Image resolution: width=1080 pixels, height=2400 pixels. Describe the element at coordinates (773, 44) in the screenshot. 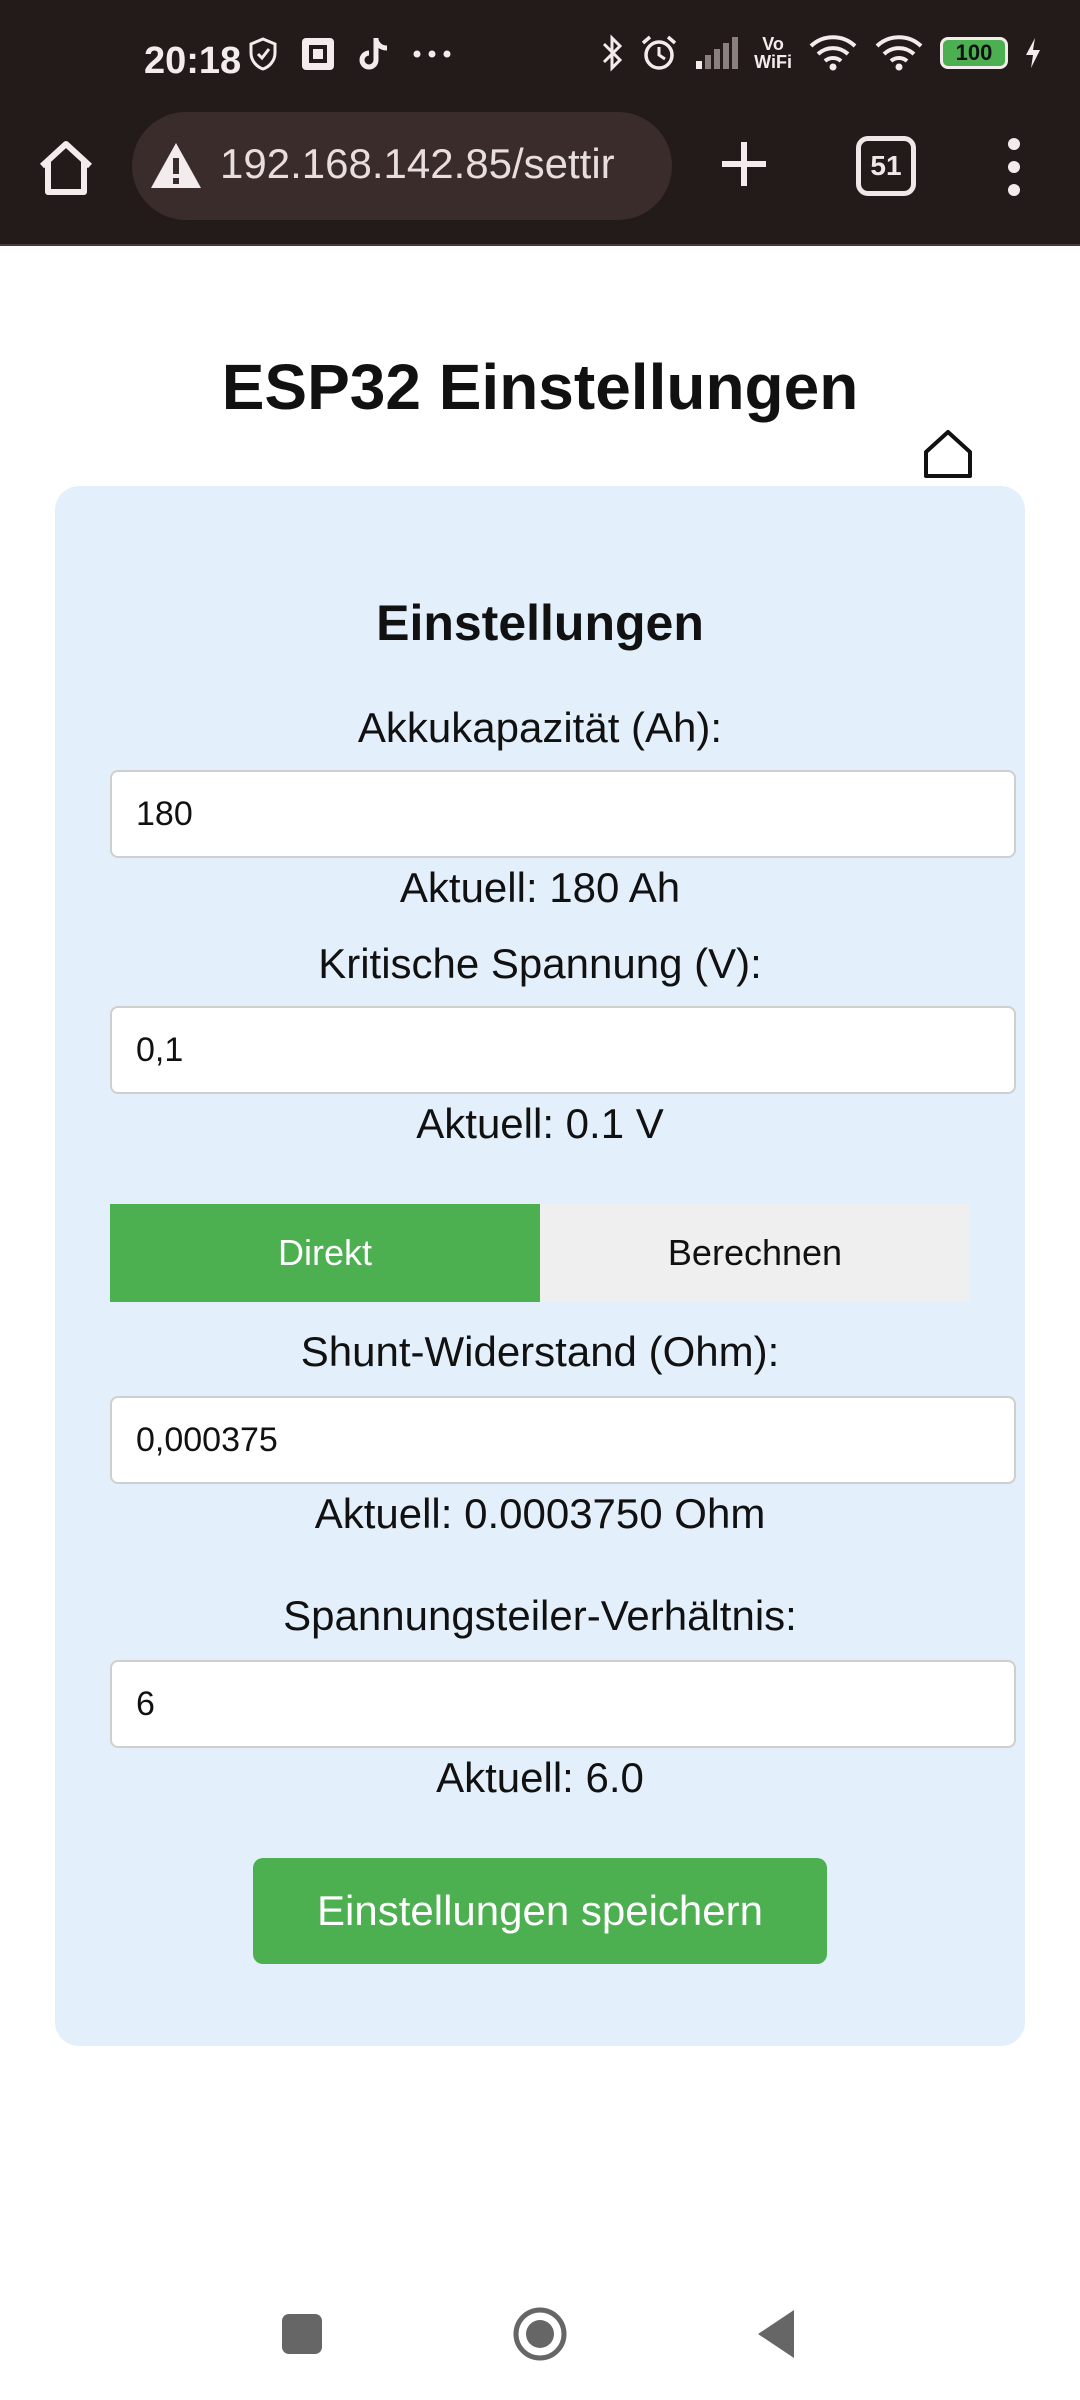

I see `vowifi-top-text: Vo` at that location.